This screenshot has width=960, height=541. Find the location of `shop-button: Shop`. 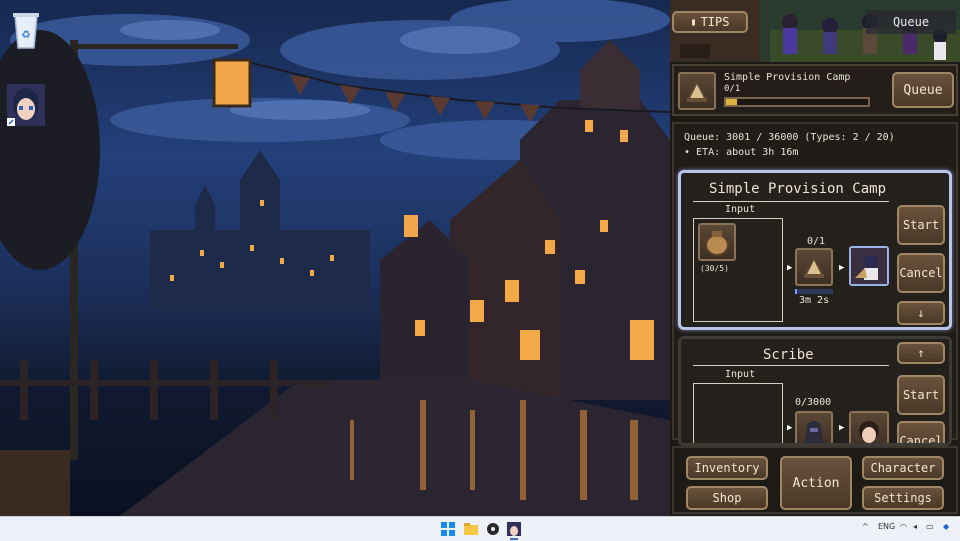

shop-button: Shop is located at coordinates (727, 498).